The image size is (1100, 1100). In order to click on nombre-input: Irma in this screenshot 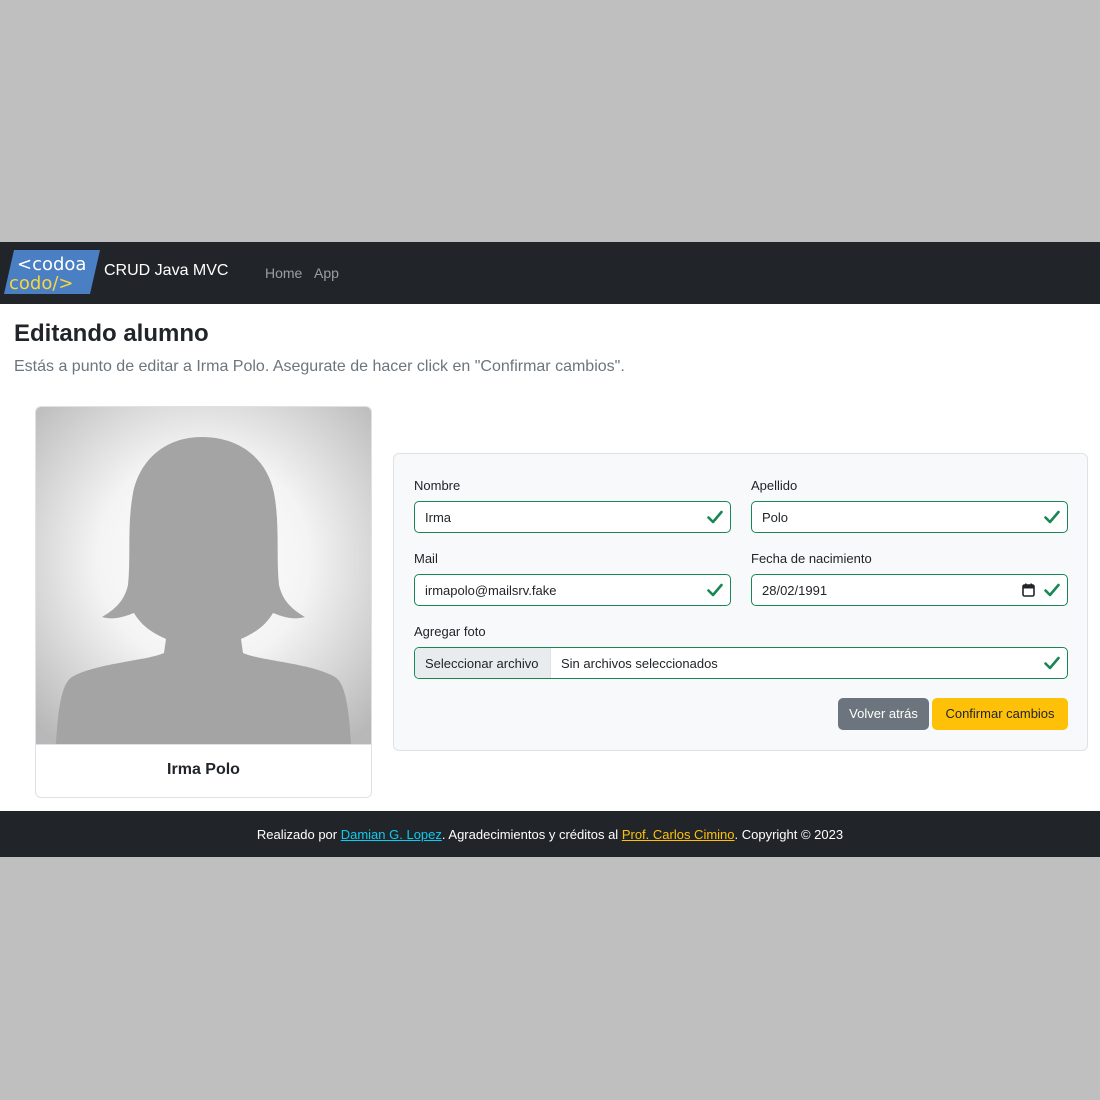, I will do `click(572, 517)`.